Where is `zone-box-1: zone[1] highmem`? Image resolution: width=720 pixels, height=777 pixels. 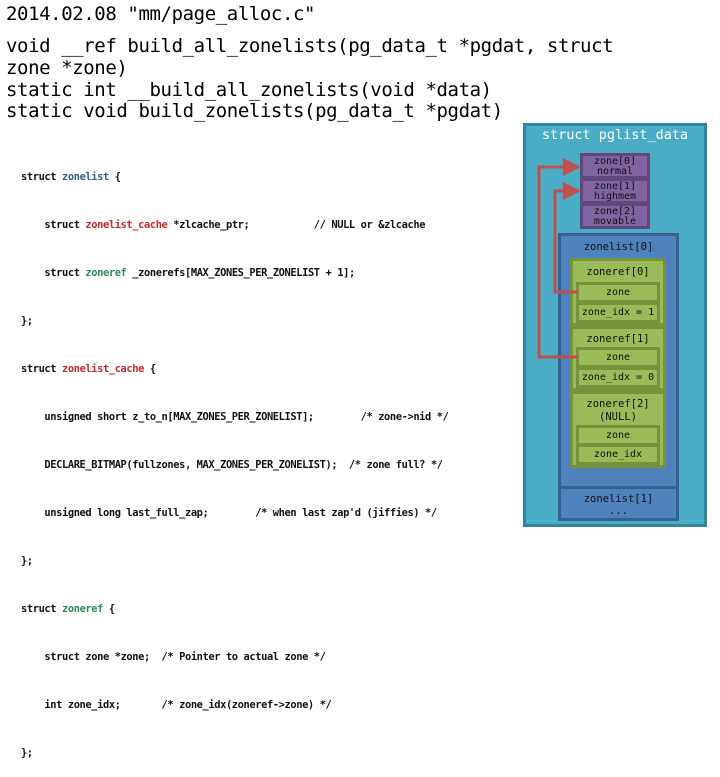 zone-box-1: zone[1] highmem is located at coordinates (615, 191).